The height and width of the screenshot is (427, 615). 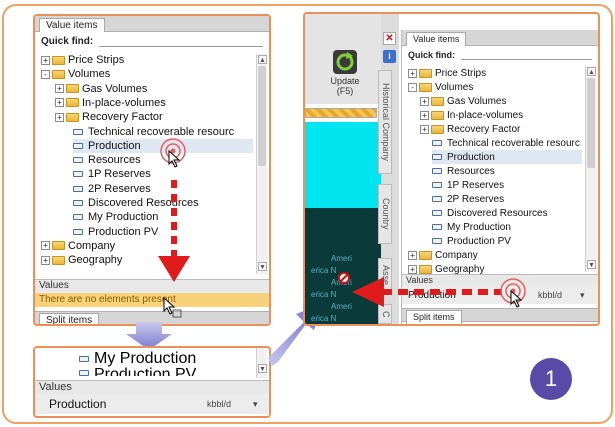 I want to click on tree-item: Production, so click(x=507, y=157).